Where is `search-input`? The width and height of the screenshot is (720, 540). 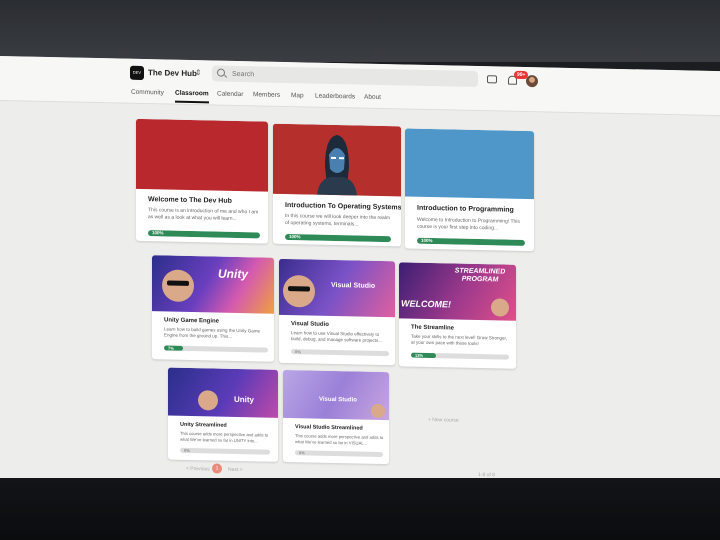 search-input is located at coordinates (342, 76).